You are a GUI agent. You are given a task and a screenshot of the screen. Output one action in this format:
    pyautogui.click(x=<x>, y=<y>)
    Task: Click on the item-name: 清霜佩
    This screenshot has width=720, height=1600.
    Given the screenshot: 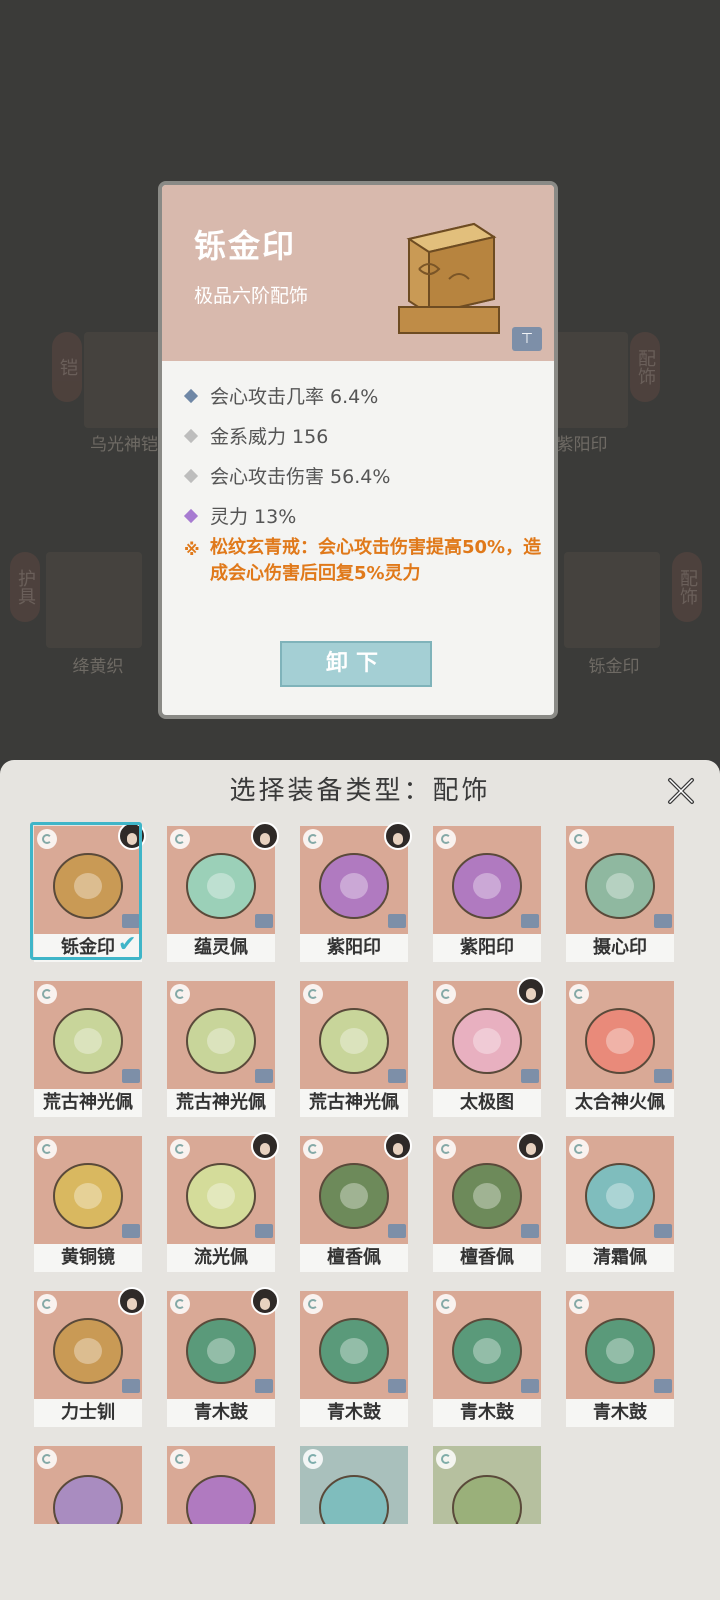 What is the action you would take?
    pyautogui.click(x=620, y=1258)
    